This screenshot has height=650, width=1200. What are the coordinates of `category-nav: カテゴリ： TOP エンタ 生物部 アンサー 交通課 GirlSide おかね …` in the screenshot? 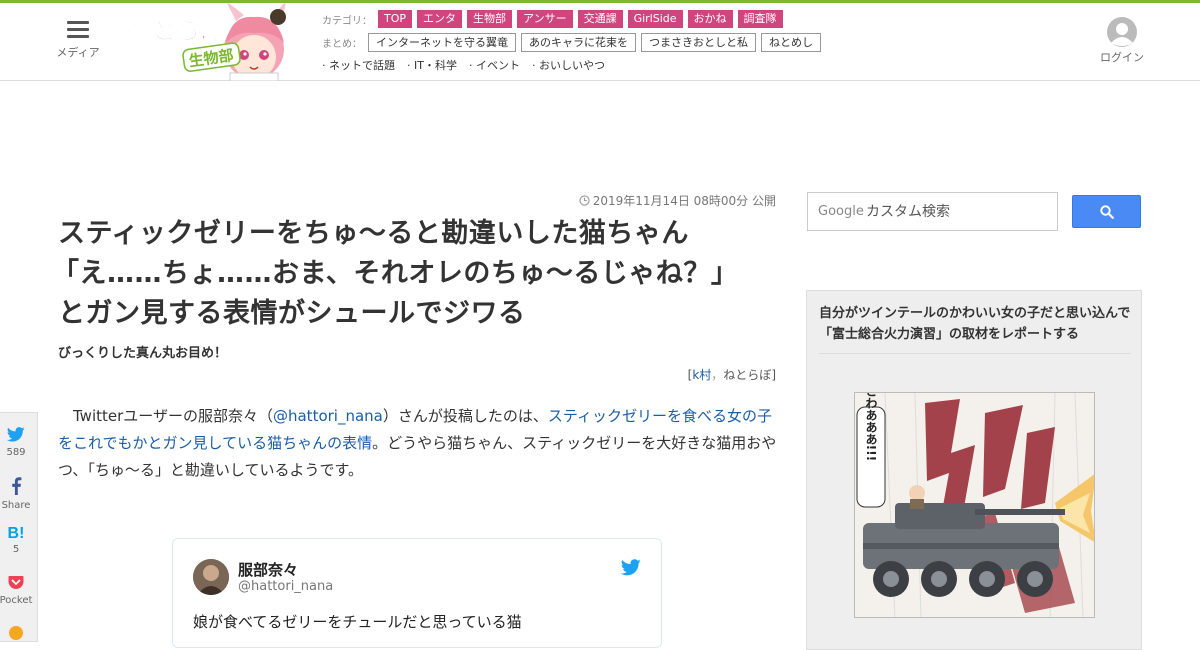 It's located at (602, 43).